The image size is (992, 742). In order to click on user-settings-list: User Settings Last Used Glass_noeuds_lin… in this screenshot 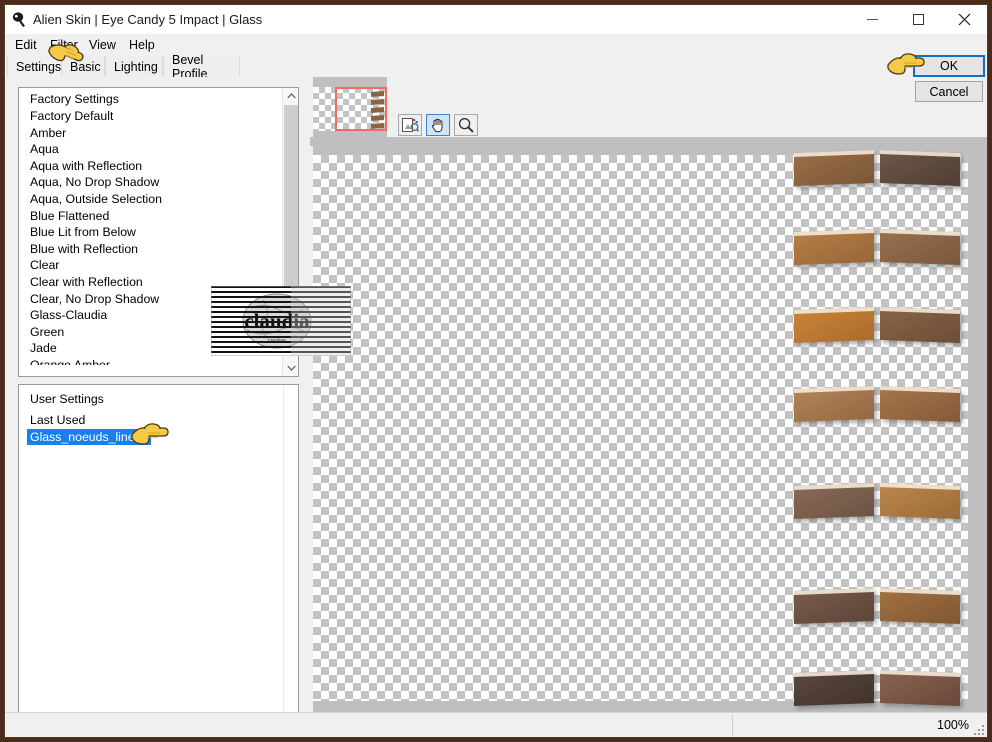, I will do `click(158, 560)`.